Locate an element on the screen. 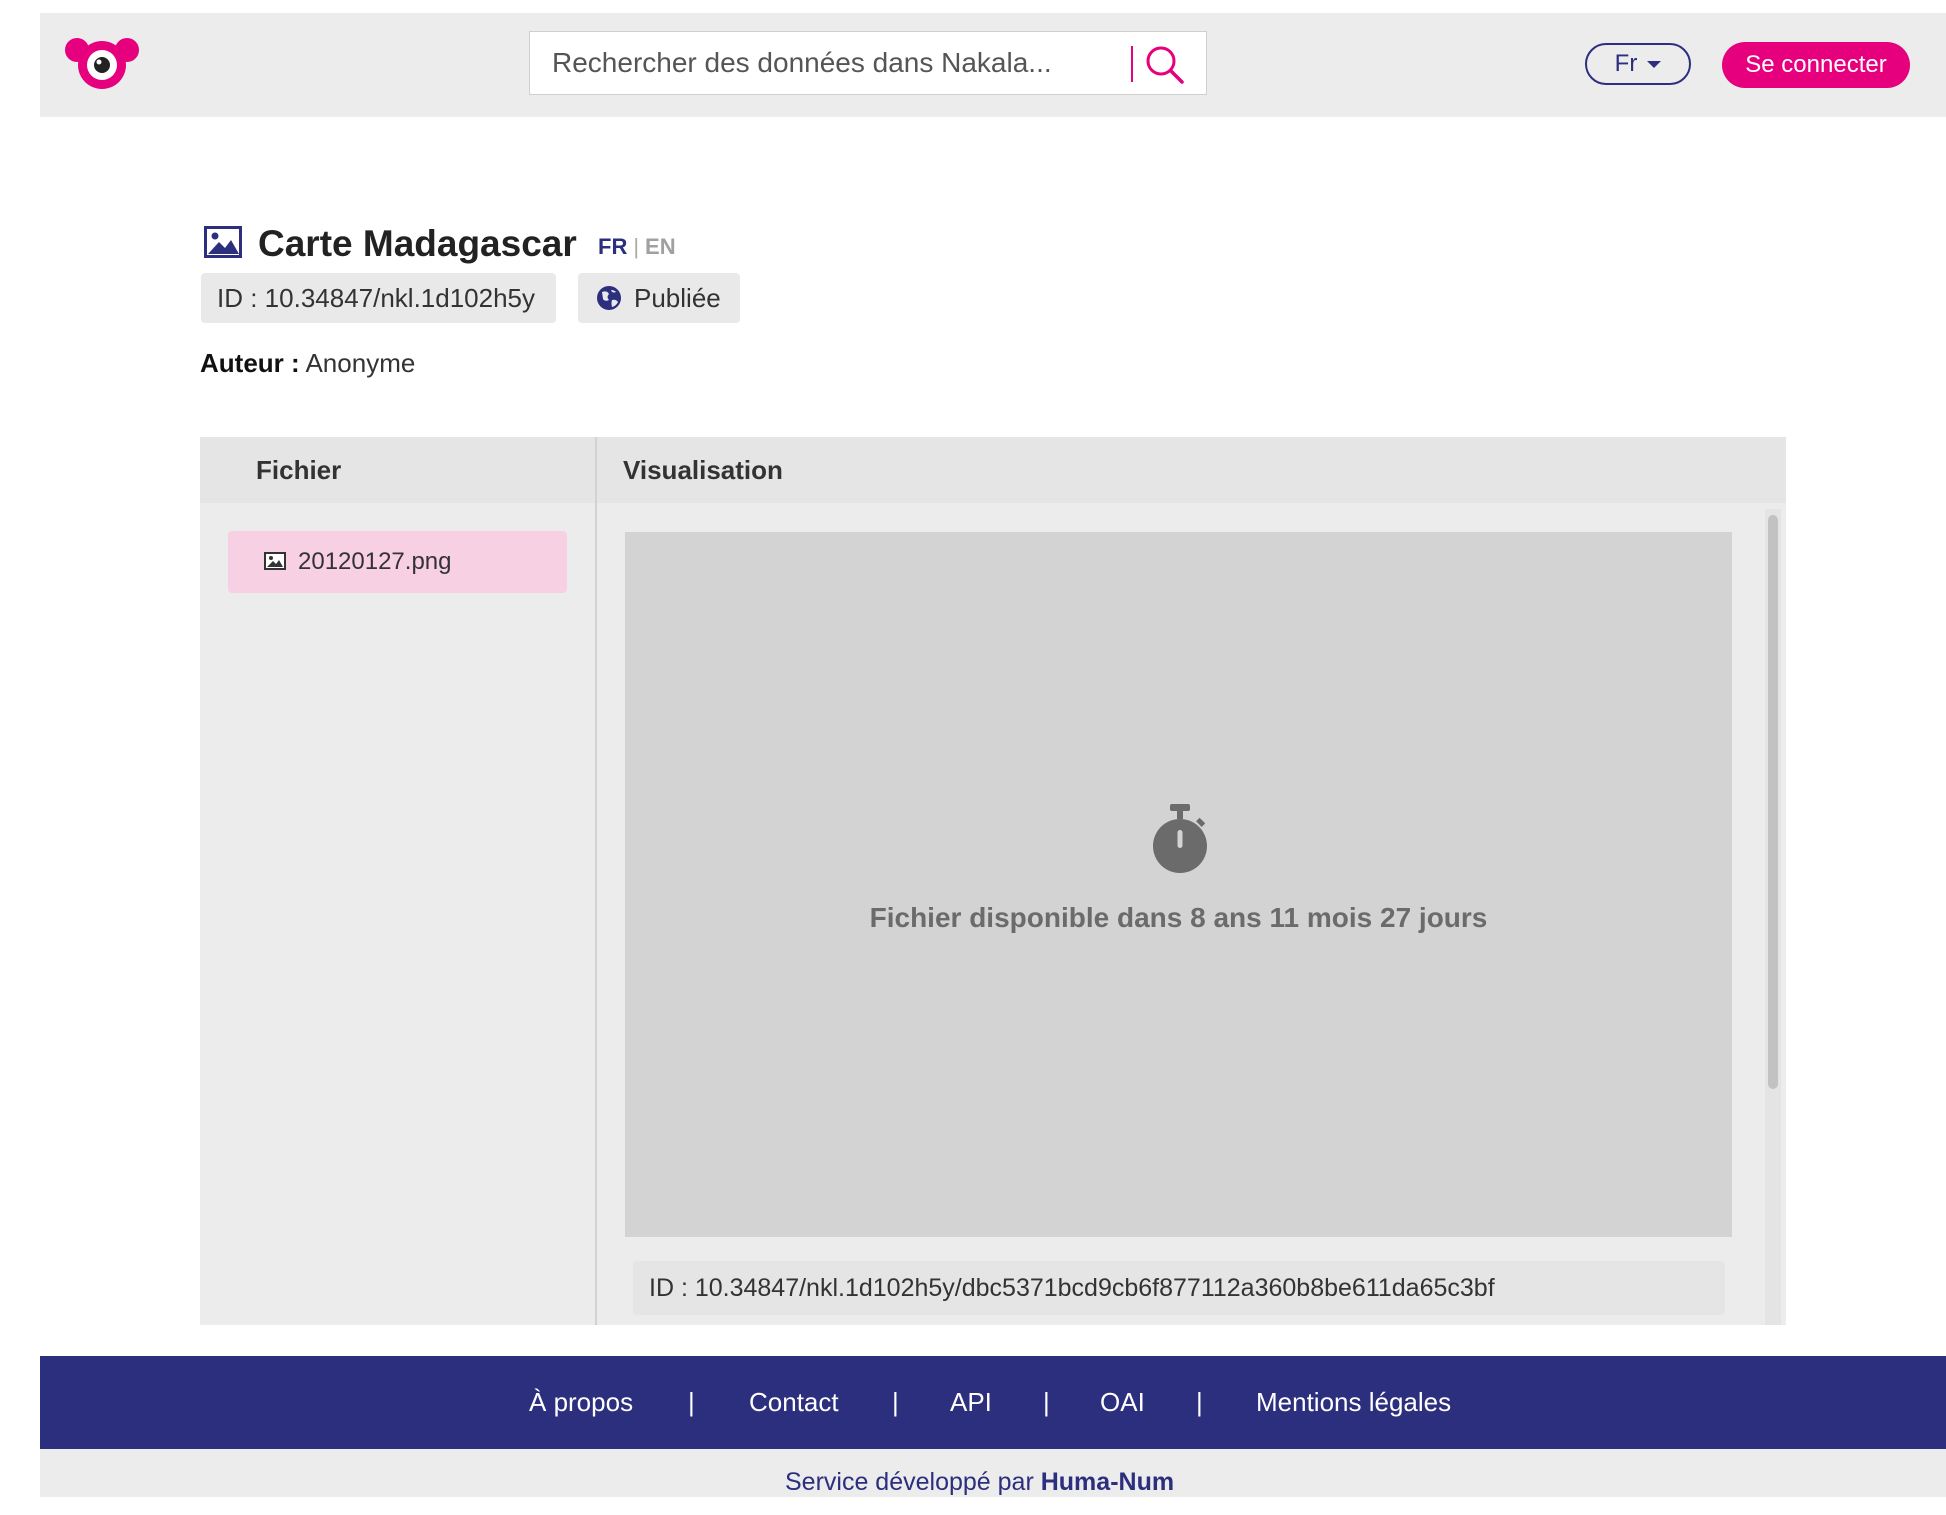 This screenshot has height=1515, width=1946. page-title: Carte Madagascar is located at coordinates (417, 243).